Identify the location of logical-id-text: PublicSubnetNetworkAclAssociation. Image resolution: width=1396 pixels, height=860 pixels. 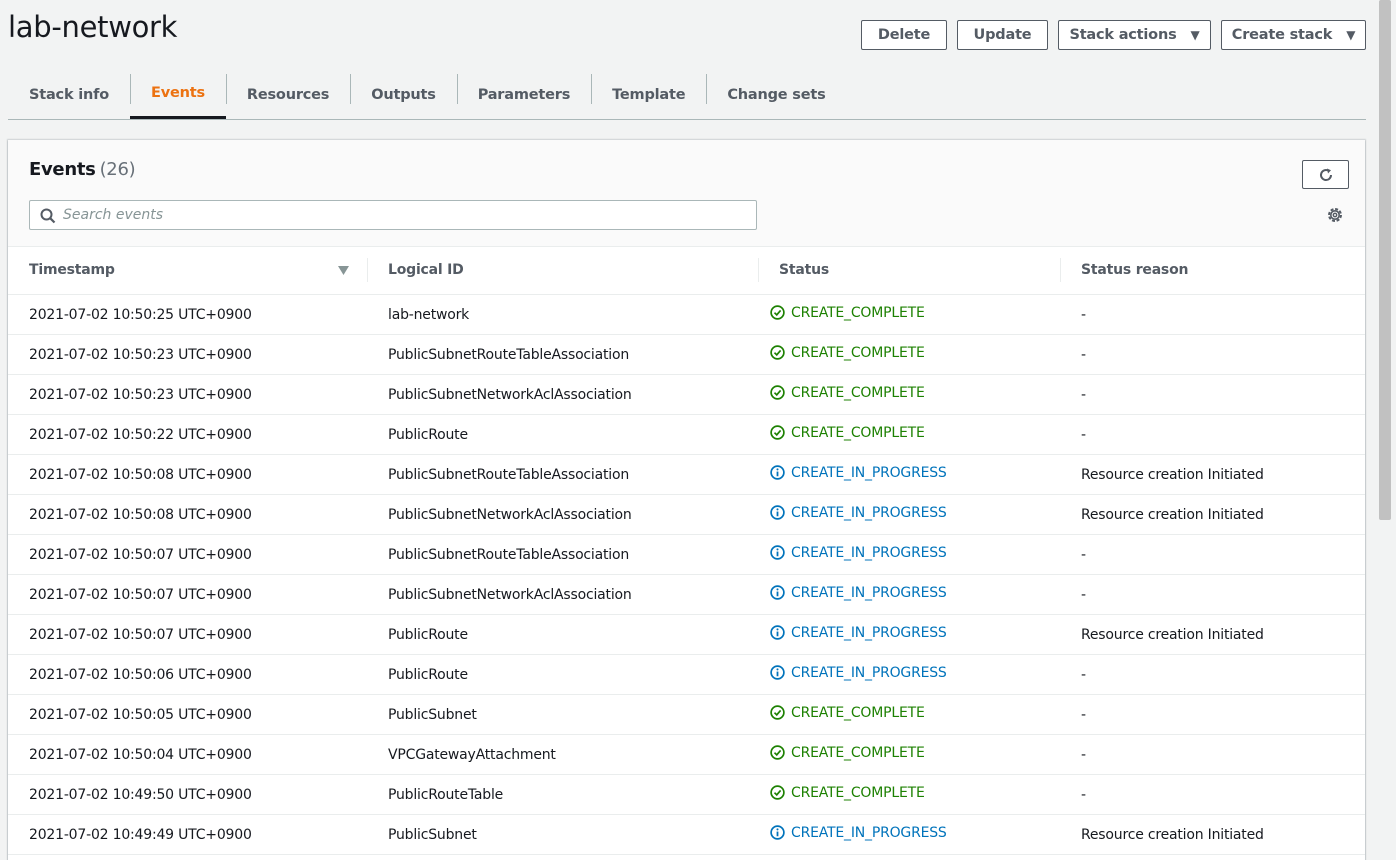
(510, 594).